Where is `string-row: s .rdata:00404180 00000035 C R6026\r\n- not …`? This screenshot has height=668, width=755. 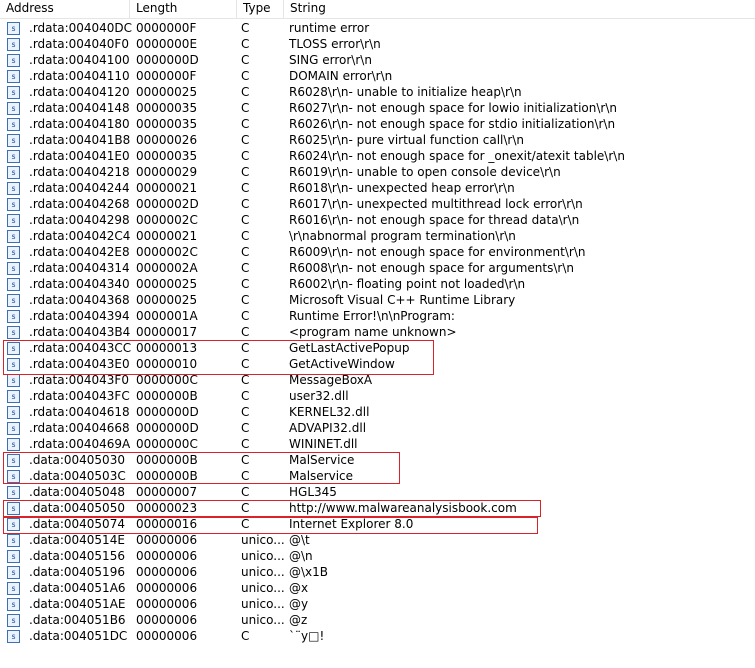
string-row: s .rdata:00404180 00000035 C R6026\r\n- not … is located at coordinates (377, 124).